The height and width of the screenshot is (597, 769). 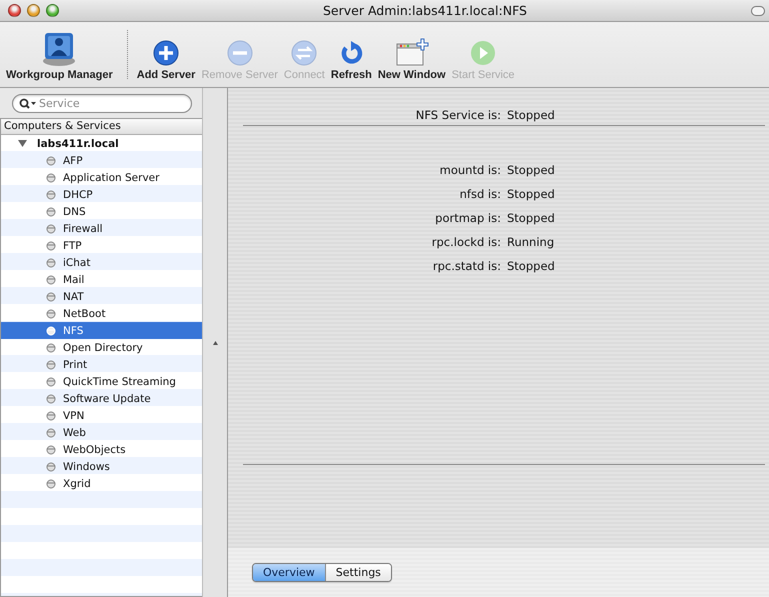 What do you see at coordinates (758, 11) in the screenshot?
I see `toolbar-toggle-icon` at bounding box center [758, 11].